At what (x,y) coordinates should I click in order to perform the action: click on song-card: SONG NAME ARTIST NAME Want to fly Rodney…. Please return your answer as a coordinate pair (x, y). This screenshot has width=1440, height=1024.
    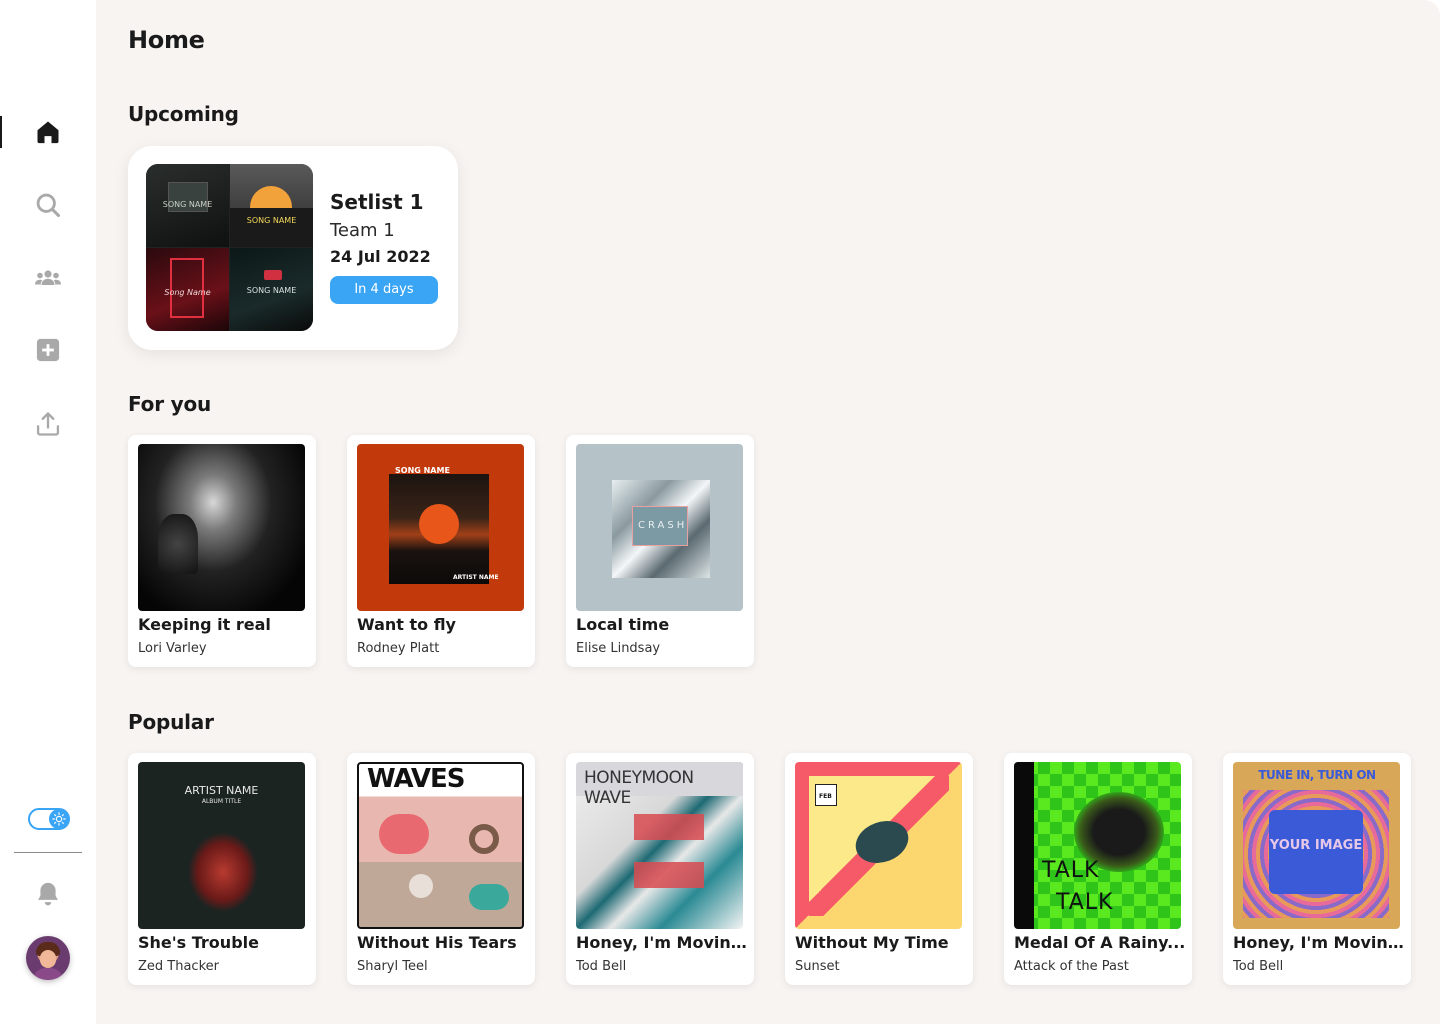
    Looking at the image, I should click on (441, 551).